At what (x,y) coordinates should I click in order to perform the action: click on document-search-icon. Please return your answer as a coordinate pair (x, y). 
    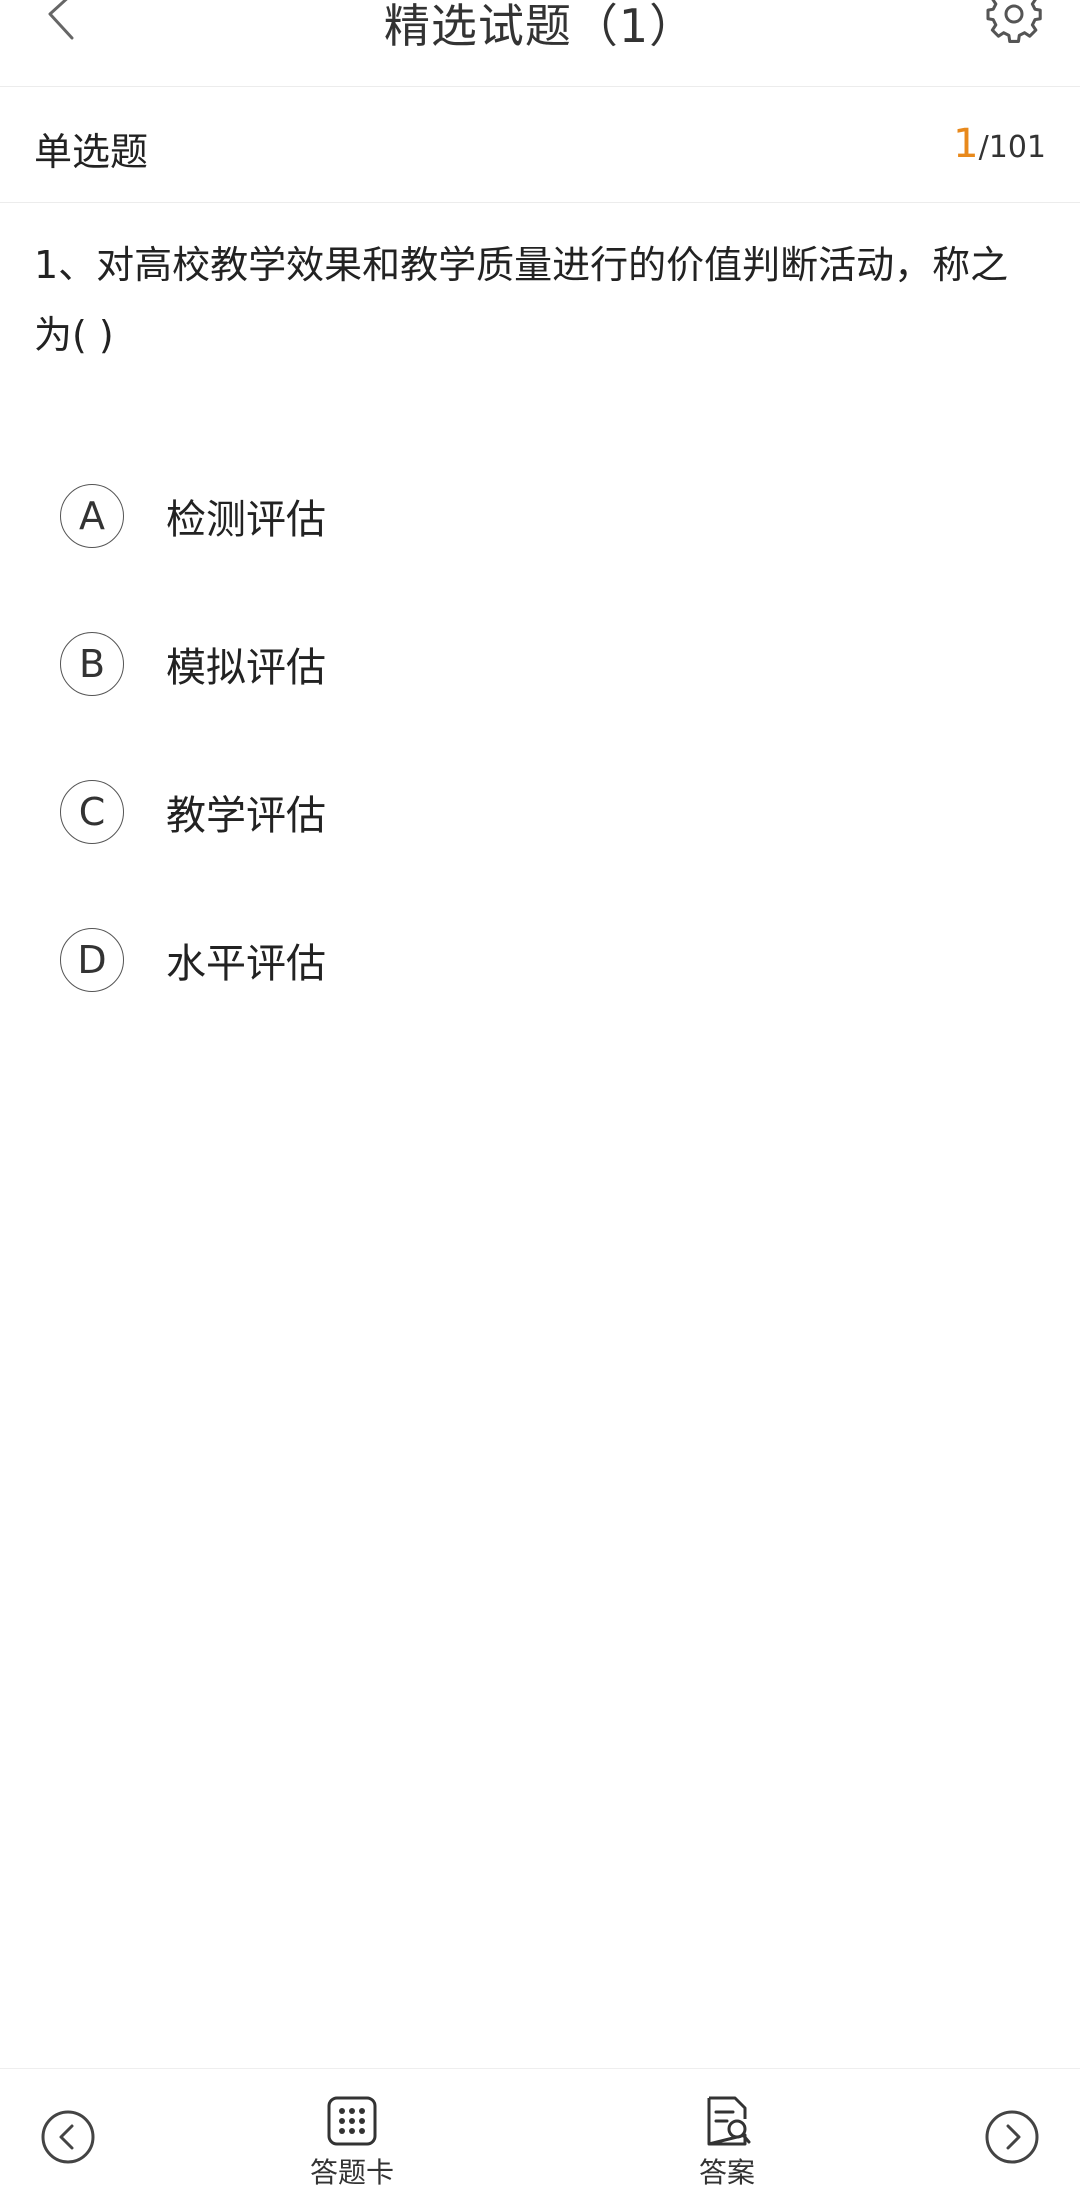
    Looking at the image, I should click on (729, 2121).